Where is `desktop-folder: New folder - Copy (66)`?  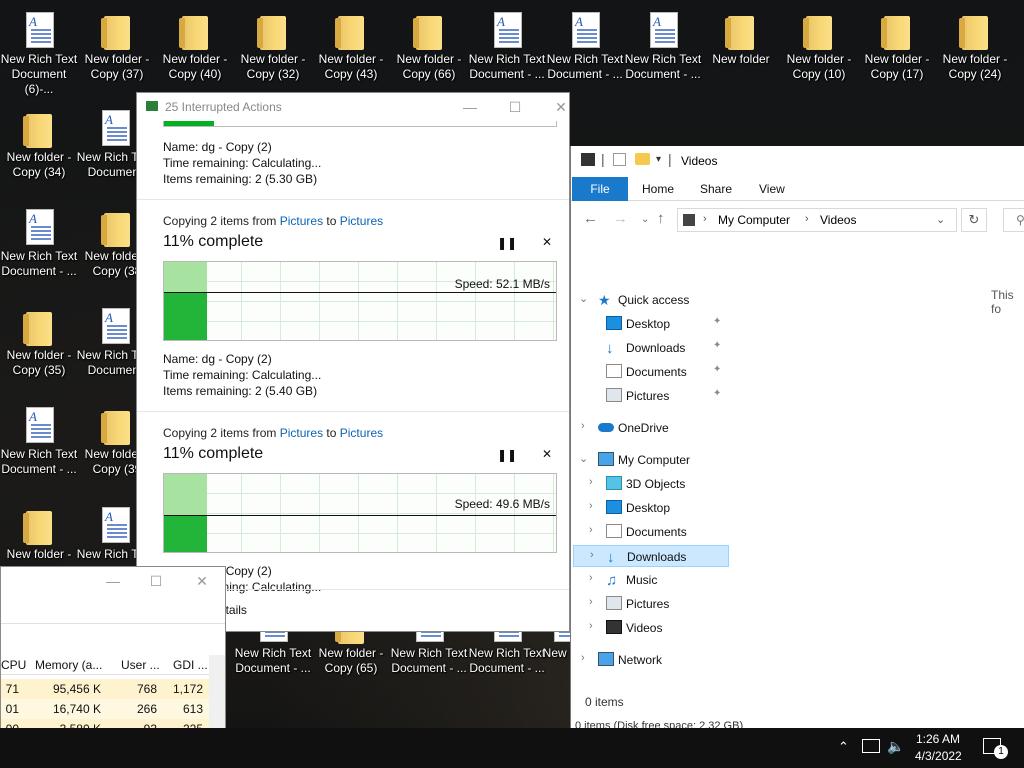
desktop-folder: New folder - Copy (66) is located at coordinates (429, 46).